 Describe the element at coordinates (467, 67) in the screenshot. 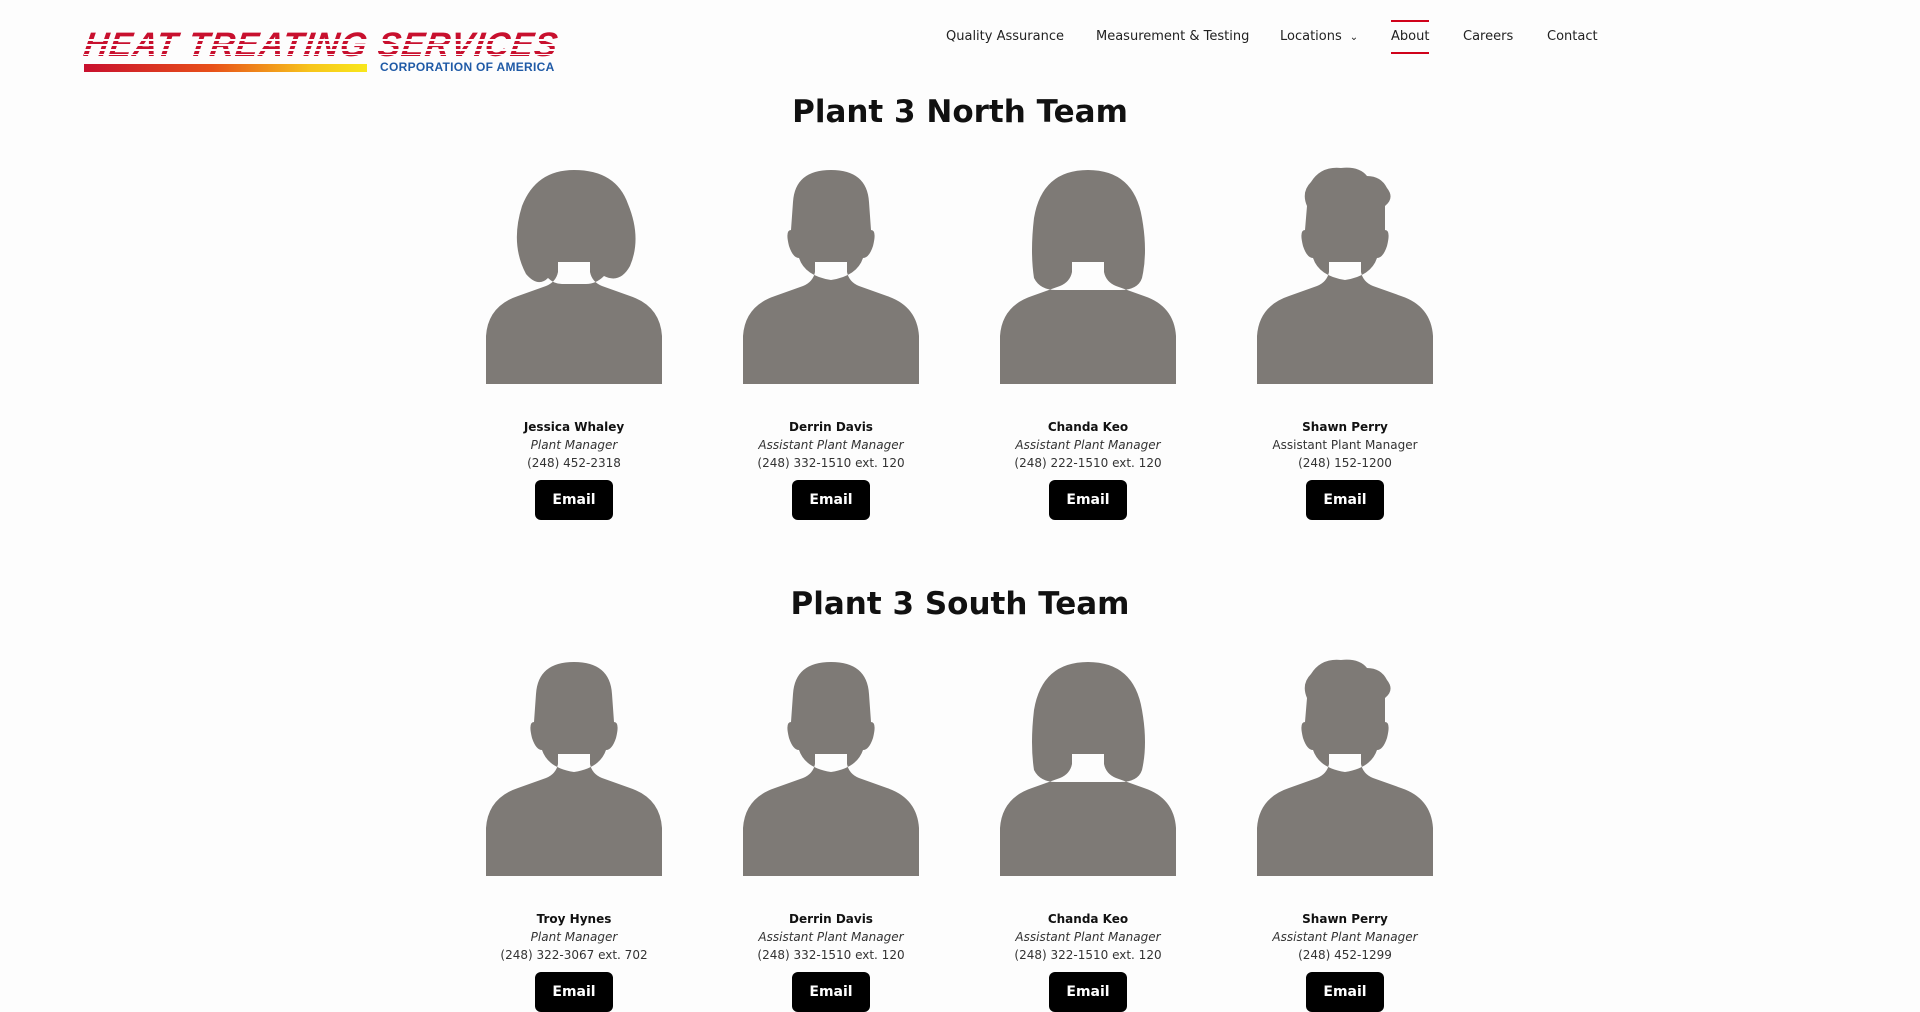

I see `logo-subtitle: CORPORATION OF AMERICA` at that location.